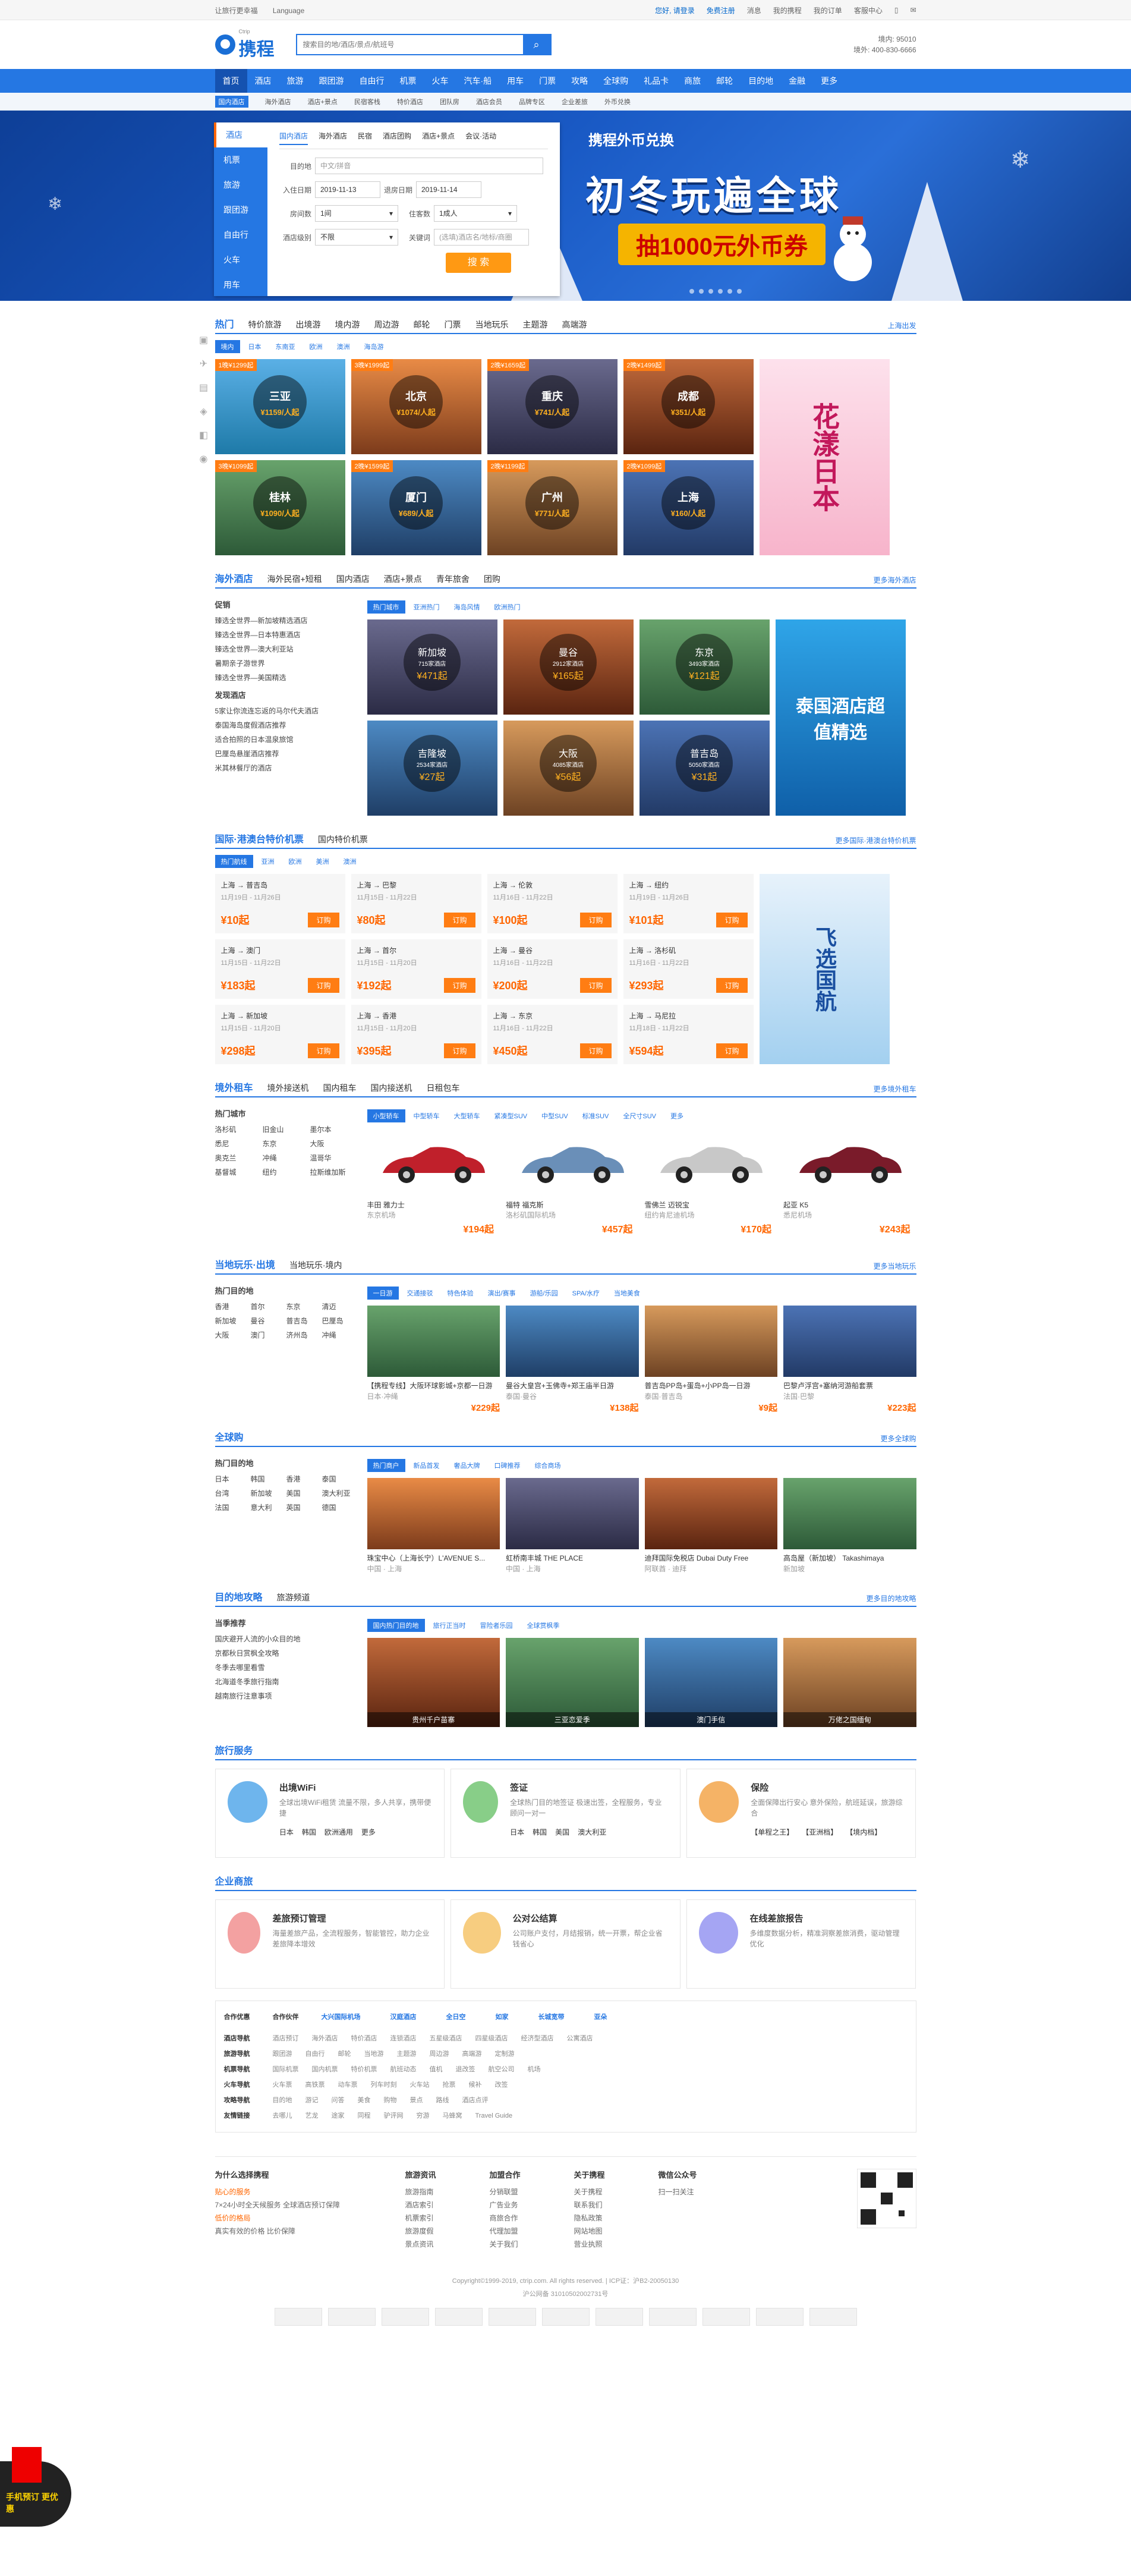  Describe the element at coordinates (325, 2038) in the screenshot. I see `footer-link: 海外酒店` at that location.